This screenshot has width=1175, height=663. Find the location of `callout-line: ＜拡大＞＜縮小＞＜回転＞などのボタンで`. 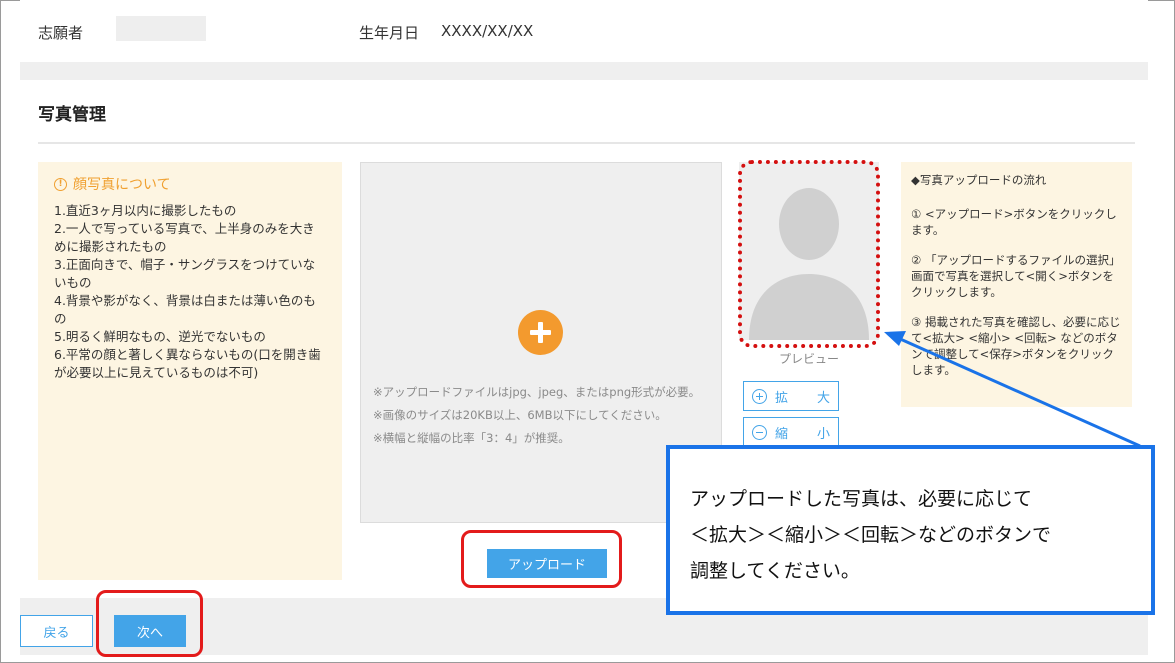

callout-line: ＜拡大＞＜縮小＞＜回転＞などのボタンで is located at coordinates (871, 535).